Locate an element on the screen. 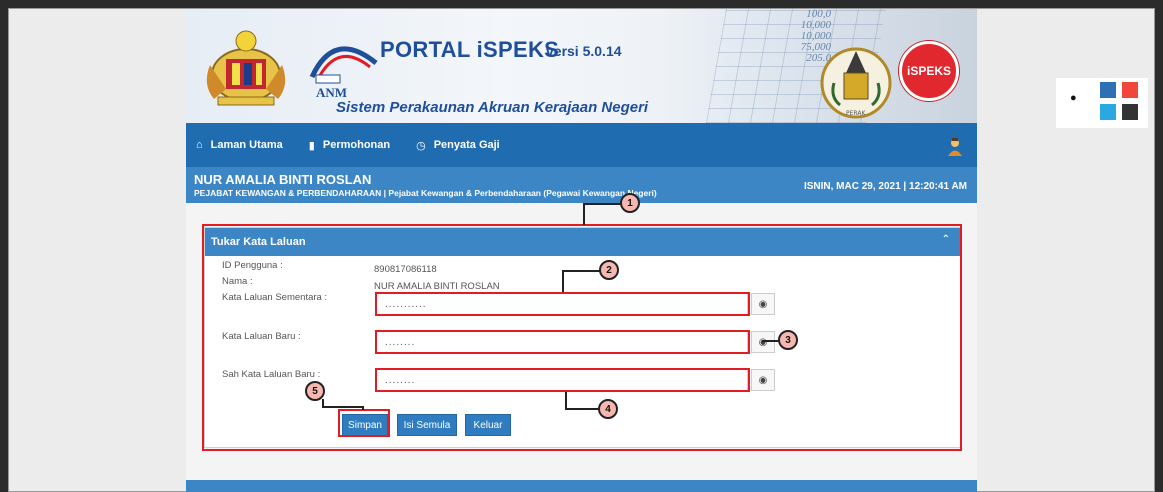 The height and width of the screenshot is (492, 1163). perak-logo-text: PERAK is located at coordinates (856, 113).